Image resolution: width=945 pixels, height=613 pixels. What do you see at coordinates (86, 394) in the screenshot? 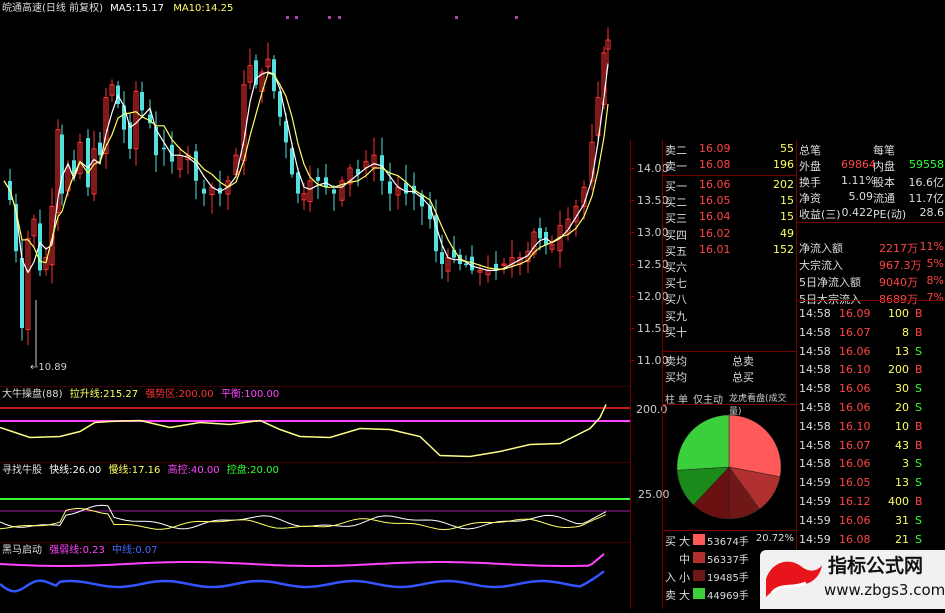
I see `ind1-k1: 拉升线:` at bounding box center [86, 394].